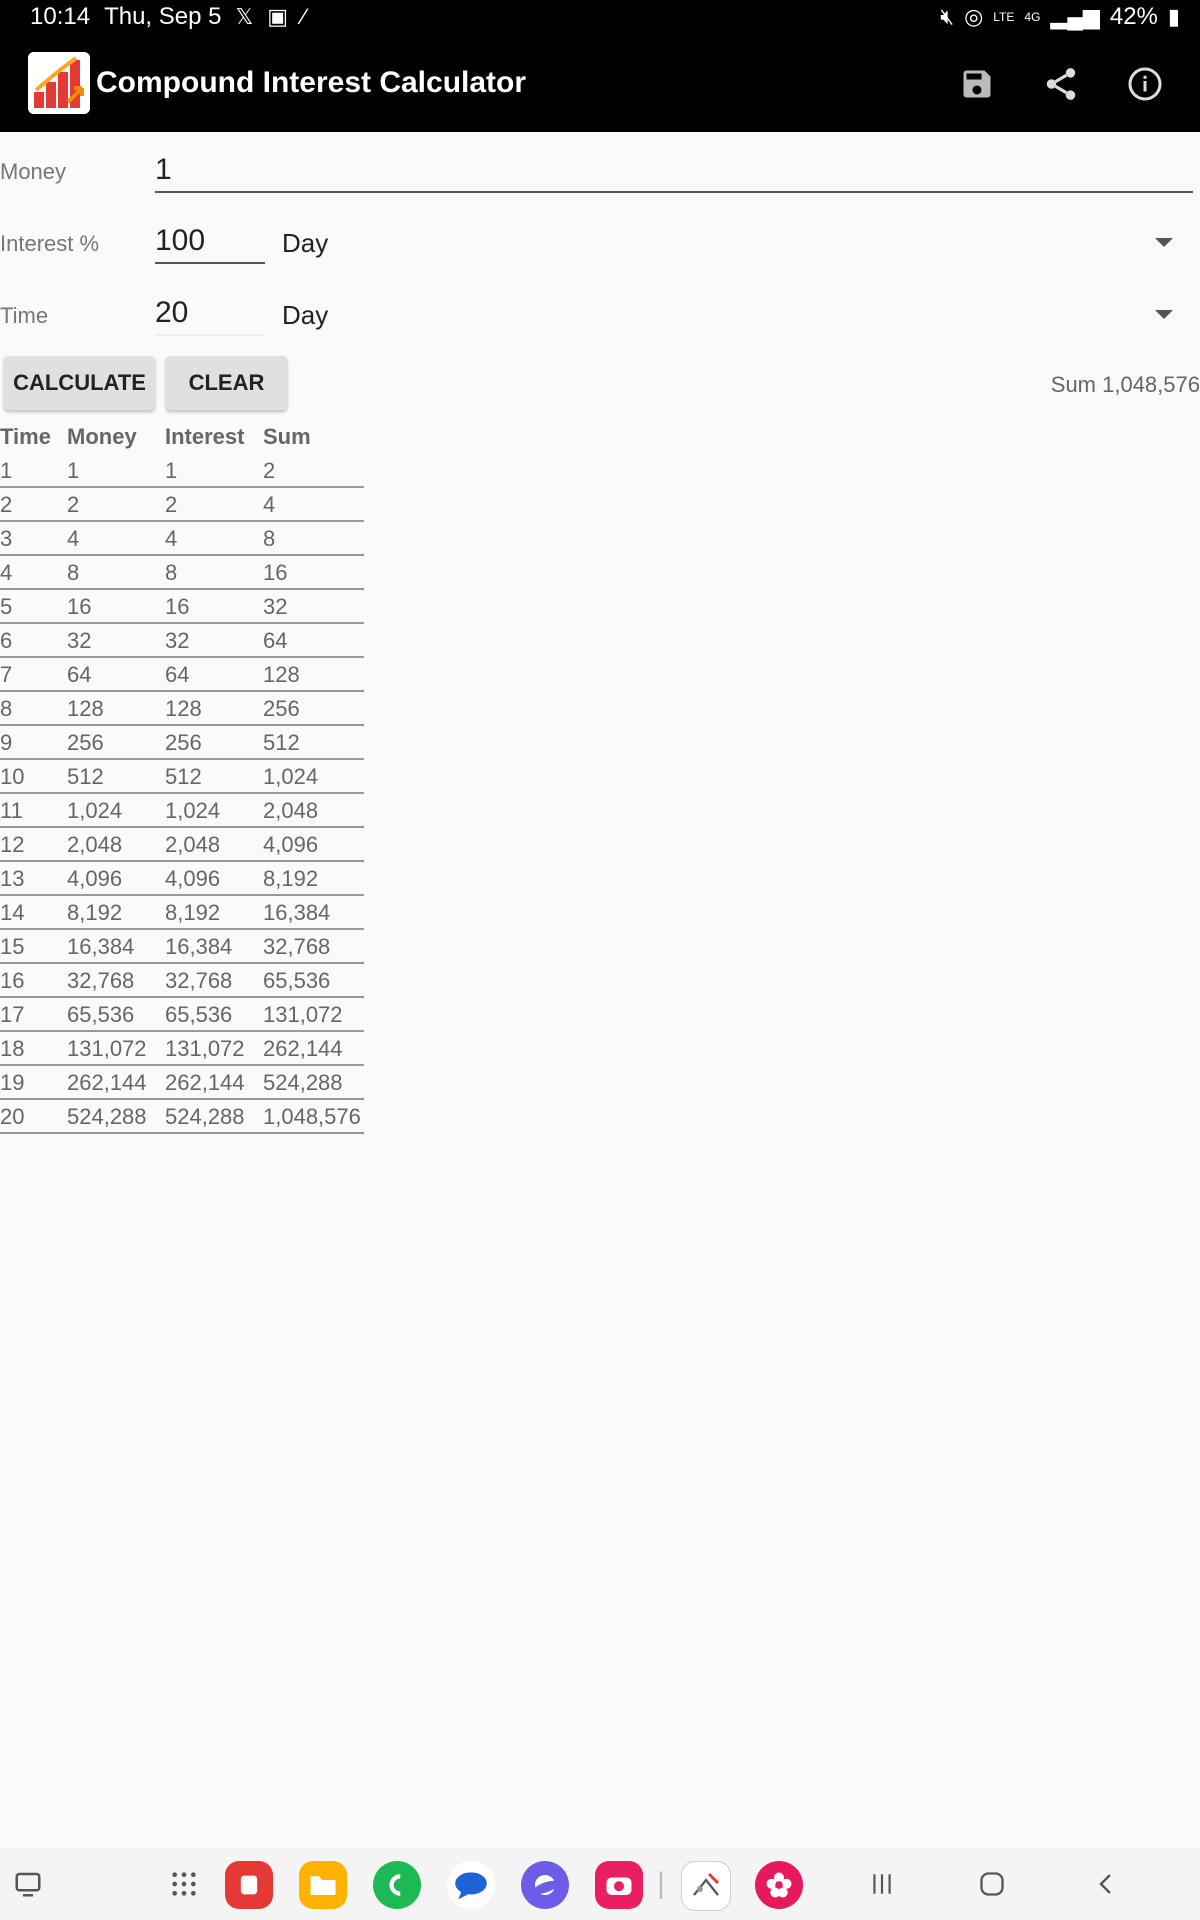 This screenshot has height=1920, width=1200. What do you see at coordinates (1164, 314) in the screenshot?
I see `time-dropdown-arrow-icon` at bounding box center [1164, 314].